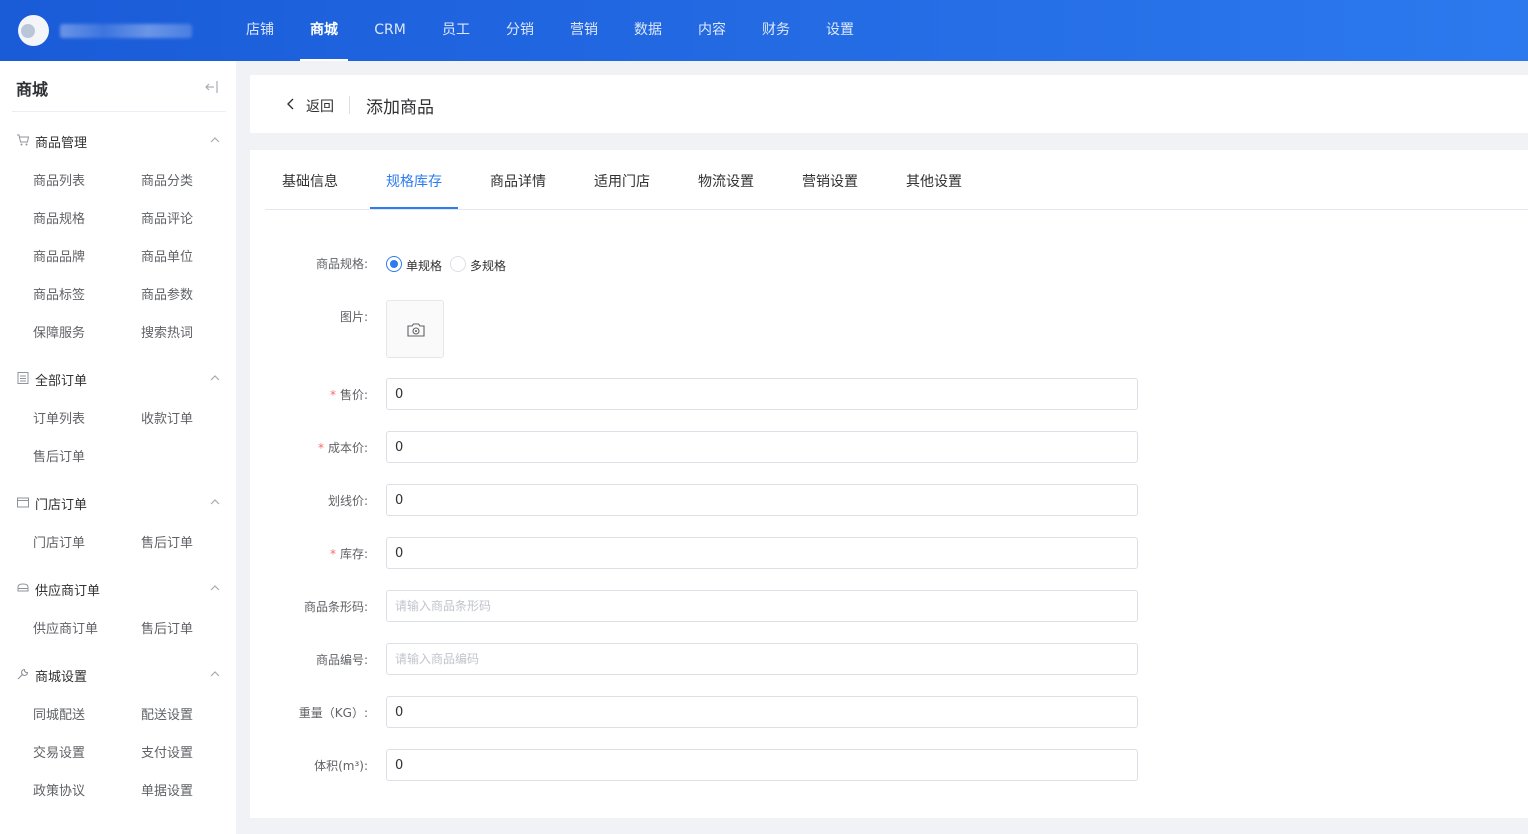 The image size is (1528, 834). What do you see at coordinates (118, 140) in the screenshot?
I see `sidebar-group-product-management: 商品管理` at bounding box center [118, 140].